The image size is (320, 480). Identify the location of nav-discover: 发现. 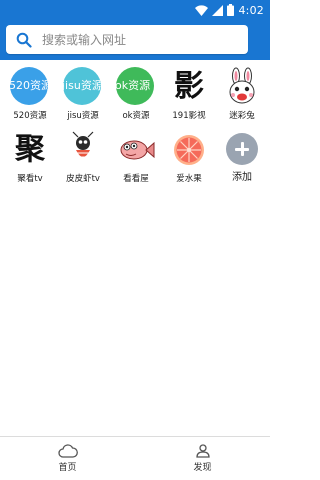
(202, 458).